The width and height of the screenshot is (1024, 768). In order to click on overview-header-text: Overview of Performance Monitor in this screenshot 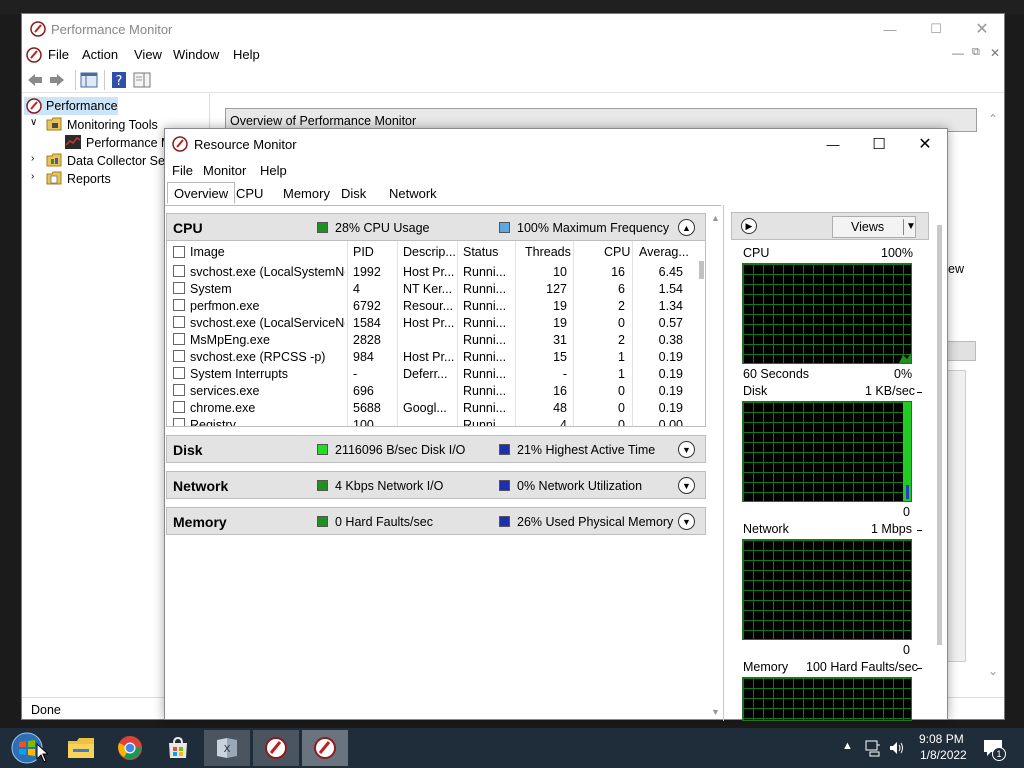, I will do `click(323, 121)`.